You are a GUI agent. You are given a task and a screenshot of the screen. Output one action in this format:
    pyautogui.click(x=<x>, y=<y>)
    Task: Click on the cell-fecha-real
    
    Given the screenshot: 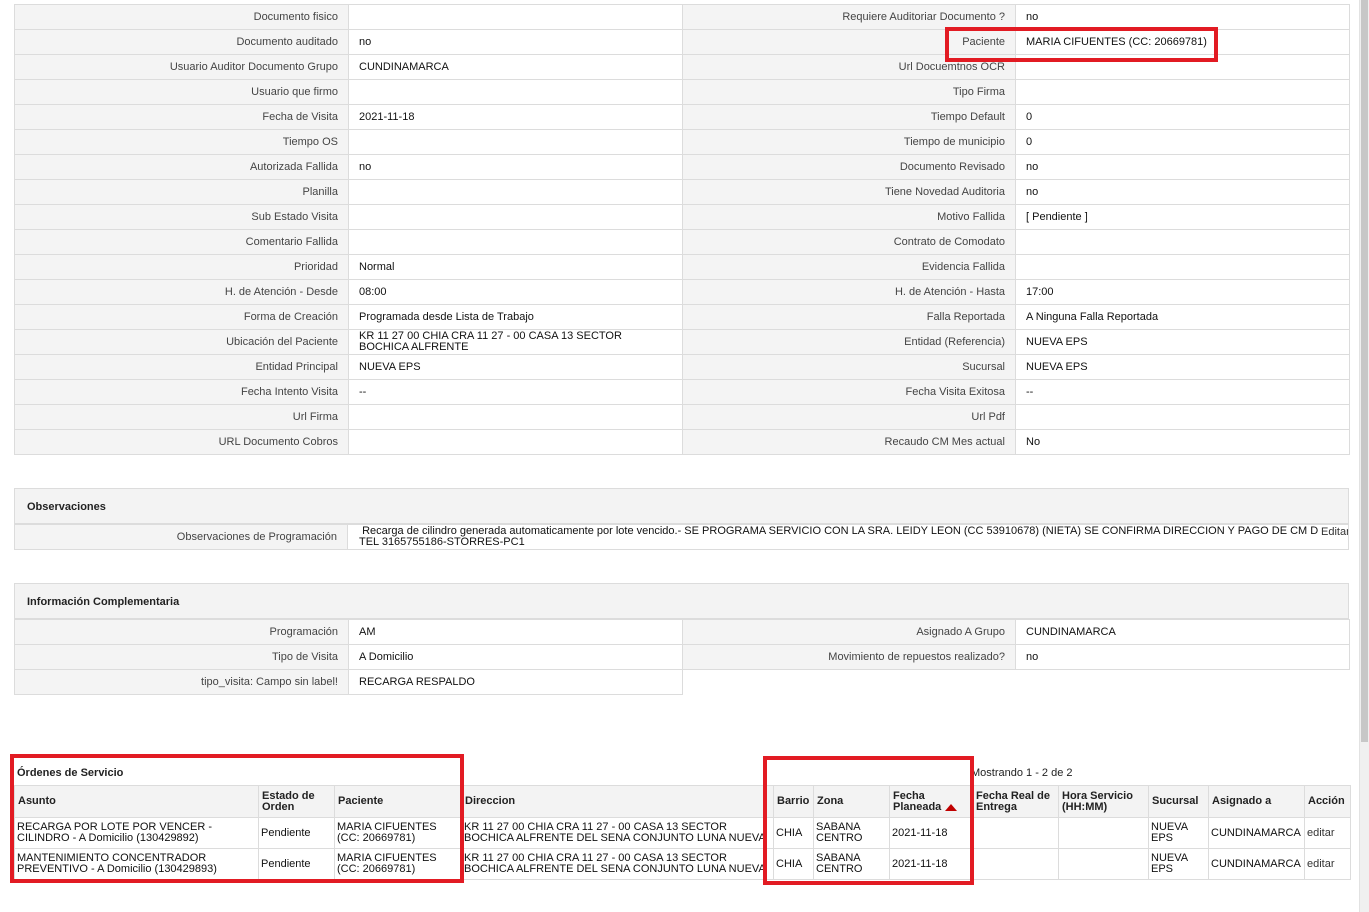 What is the action you would take?
    pyautogui.click(x=1015, y=833)
    